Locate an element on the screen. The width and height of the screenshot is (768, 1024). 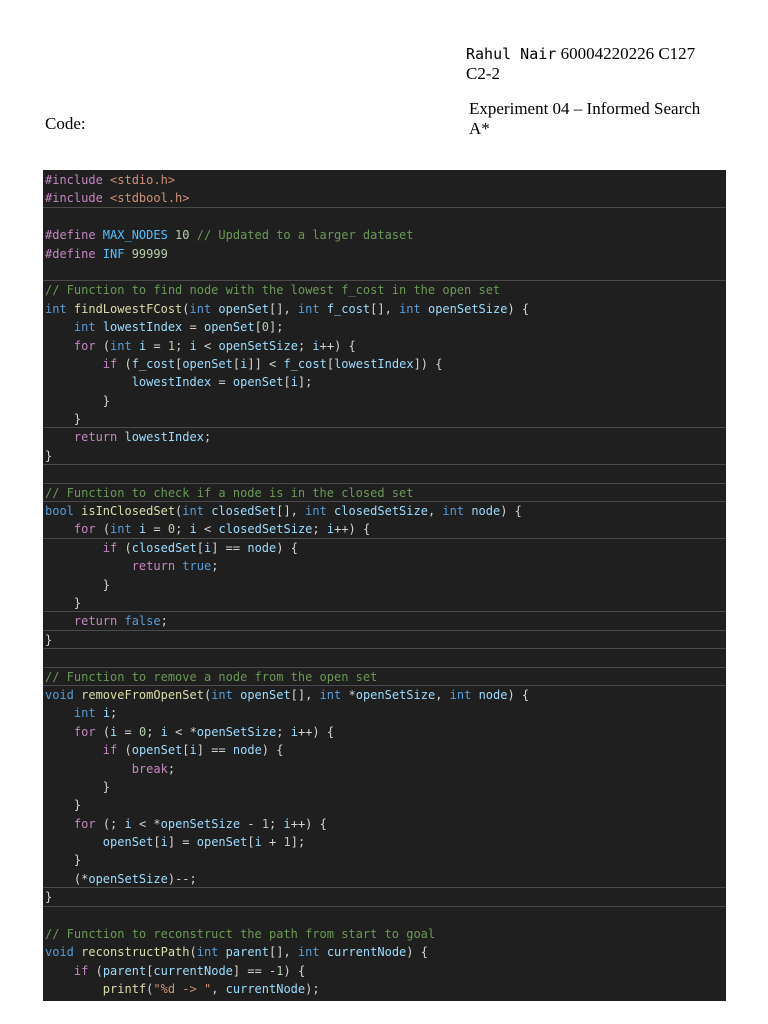
experiment-title-line2: A* is located at coordinates (479, 128).